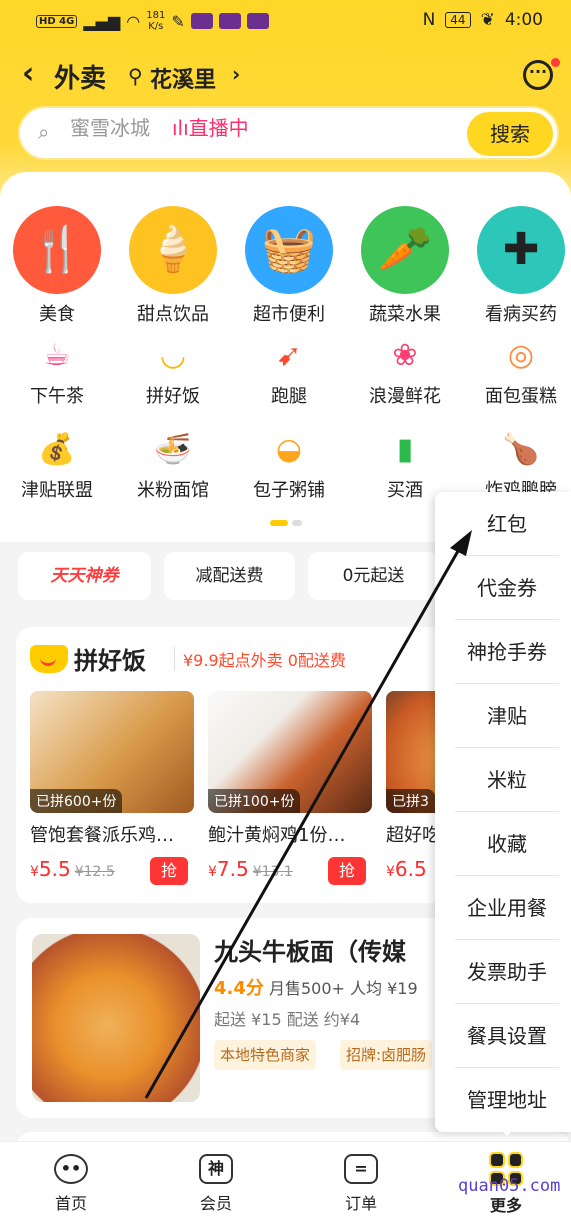 The height and width of the screenshot is (1221, 571). I want to click on watermark: quan05.com, so click(509, 1186).